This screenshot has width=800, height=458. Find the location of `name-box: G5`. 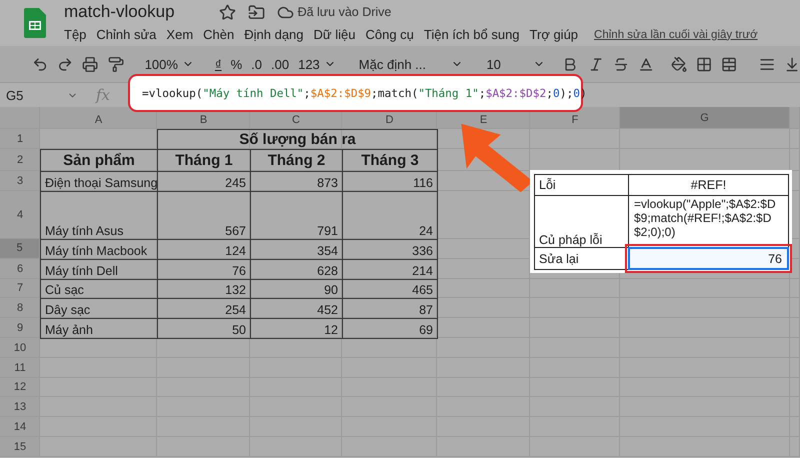

name-box: G5 is located at coordinates (42, 95).